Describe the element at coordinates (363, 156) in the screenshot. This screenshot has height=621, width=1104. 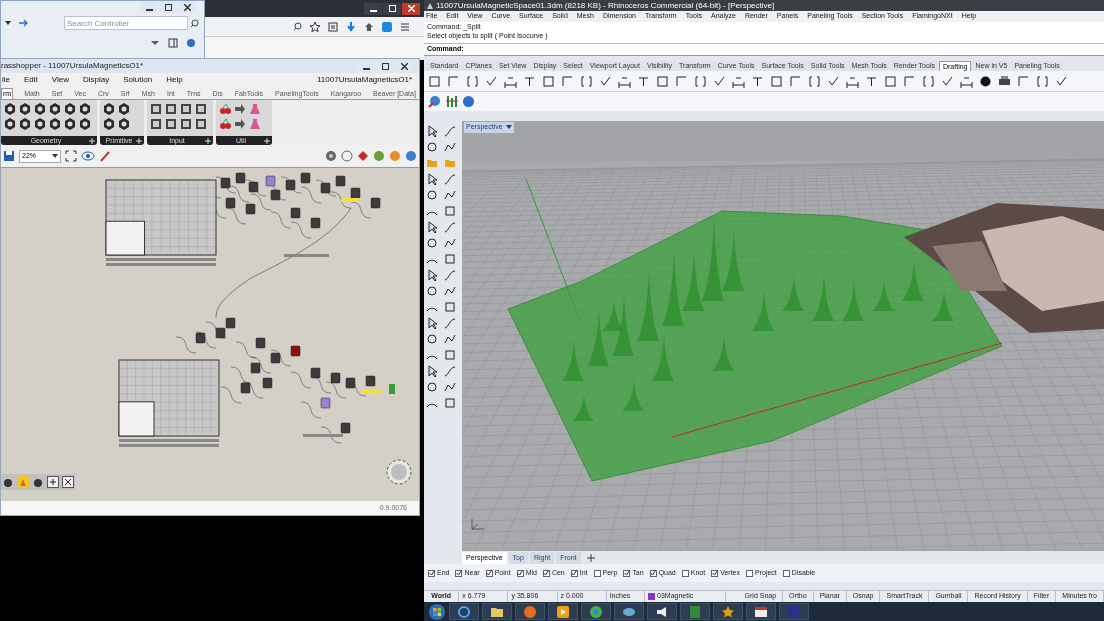
I see `diamond-icon` at that location.